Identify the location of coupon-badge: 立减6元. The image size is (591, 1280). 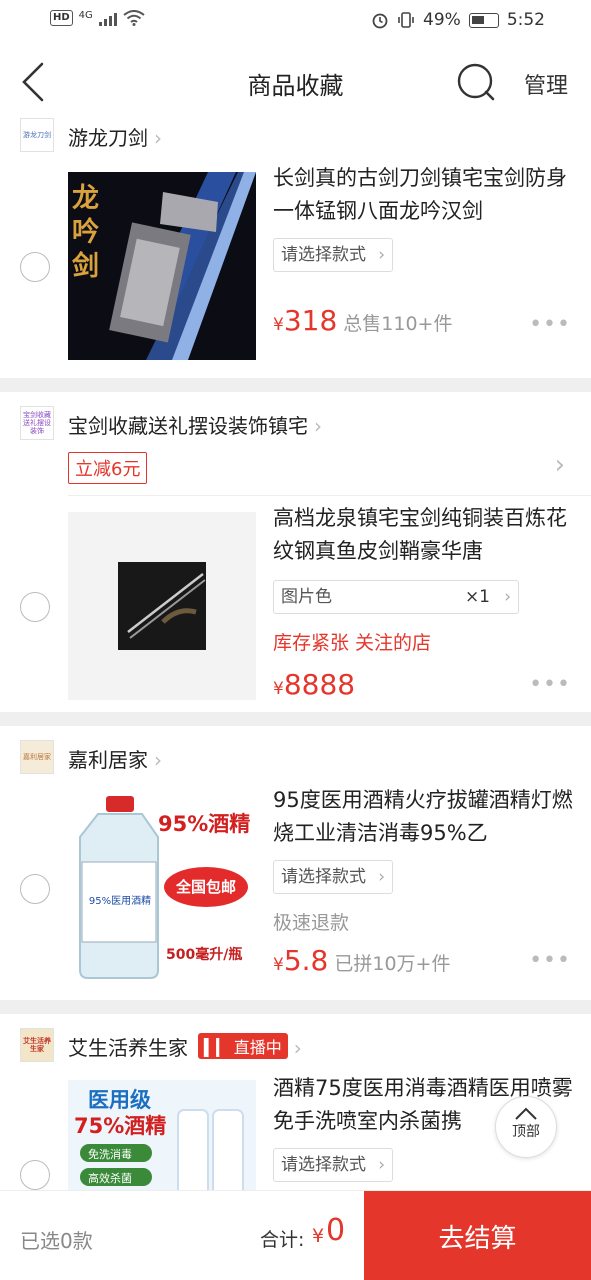
(108, 468).